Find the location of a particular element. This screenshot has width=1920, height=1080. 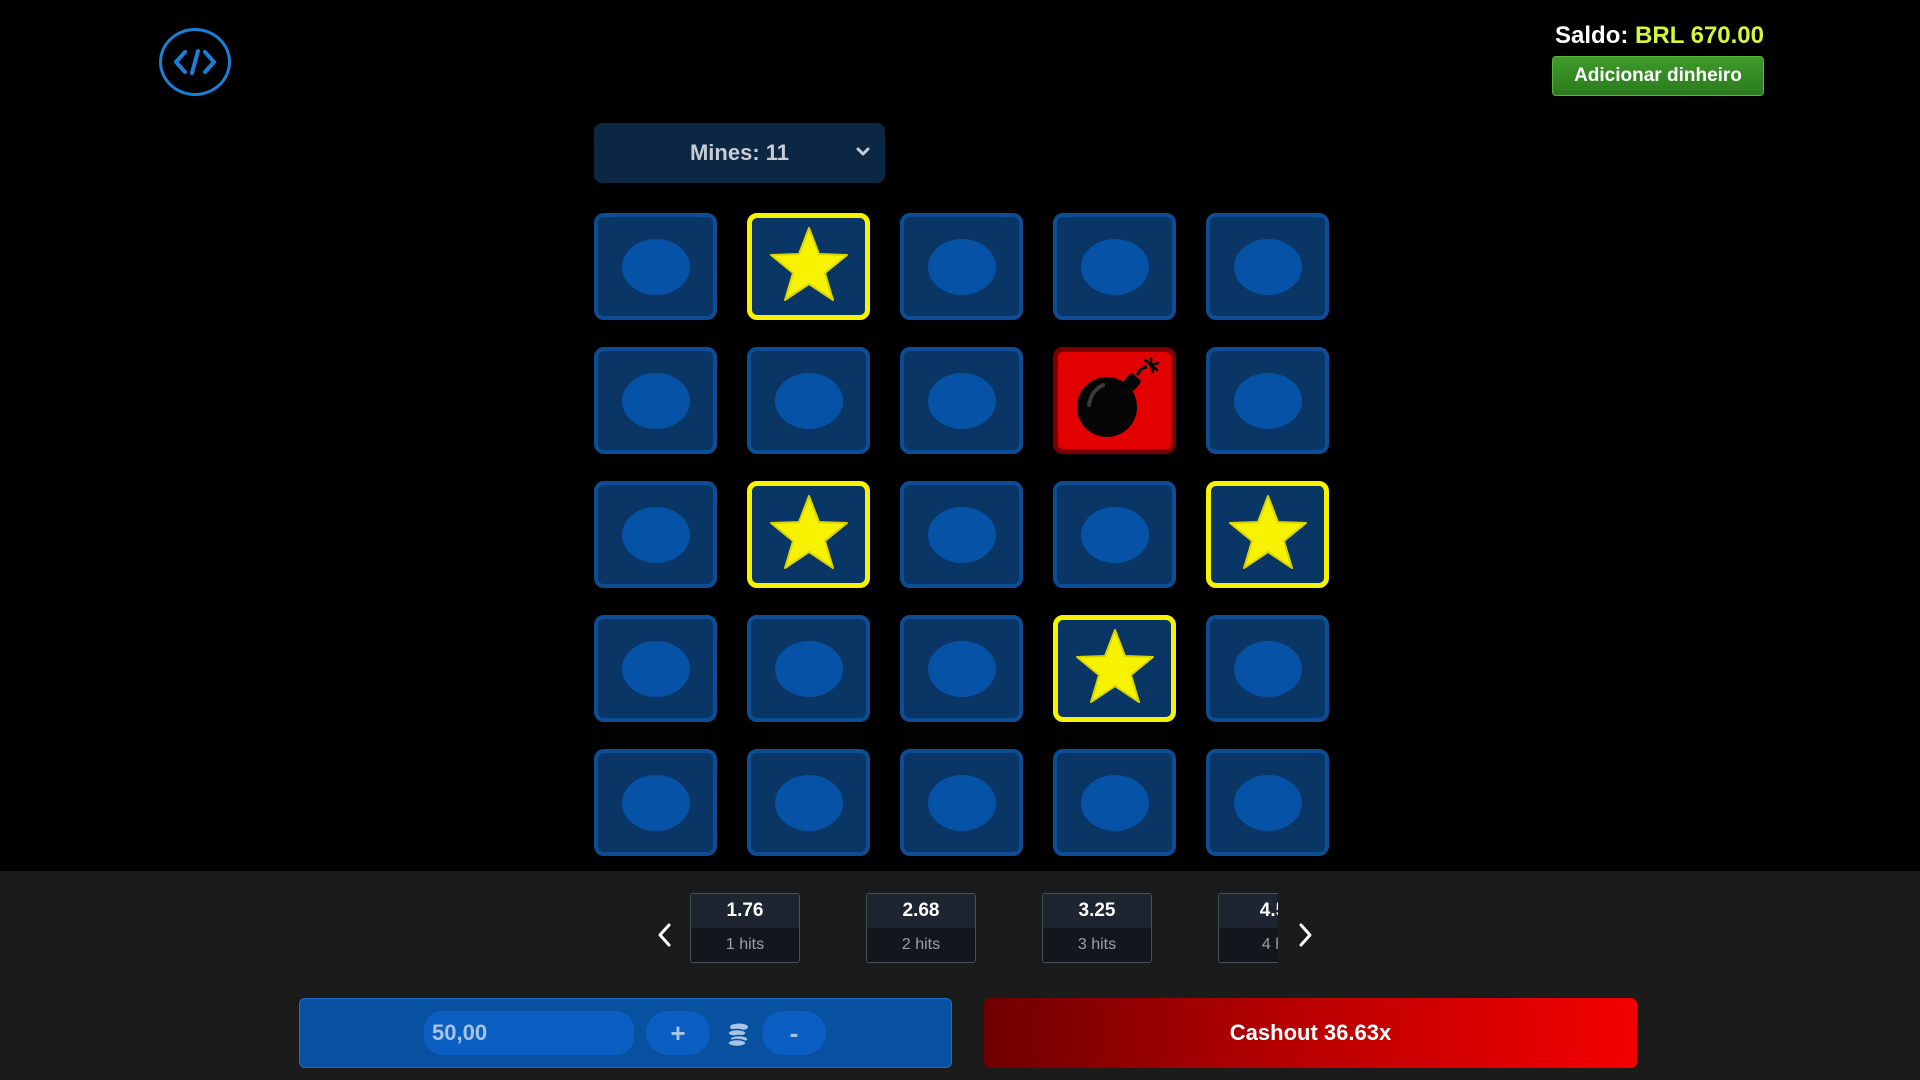

tile-bomb is located at coordinates (1114, 400).